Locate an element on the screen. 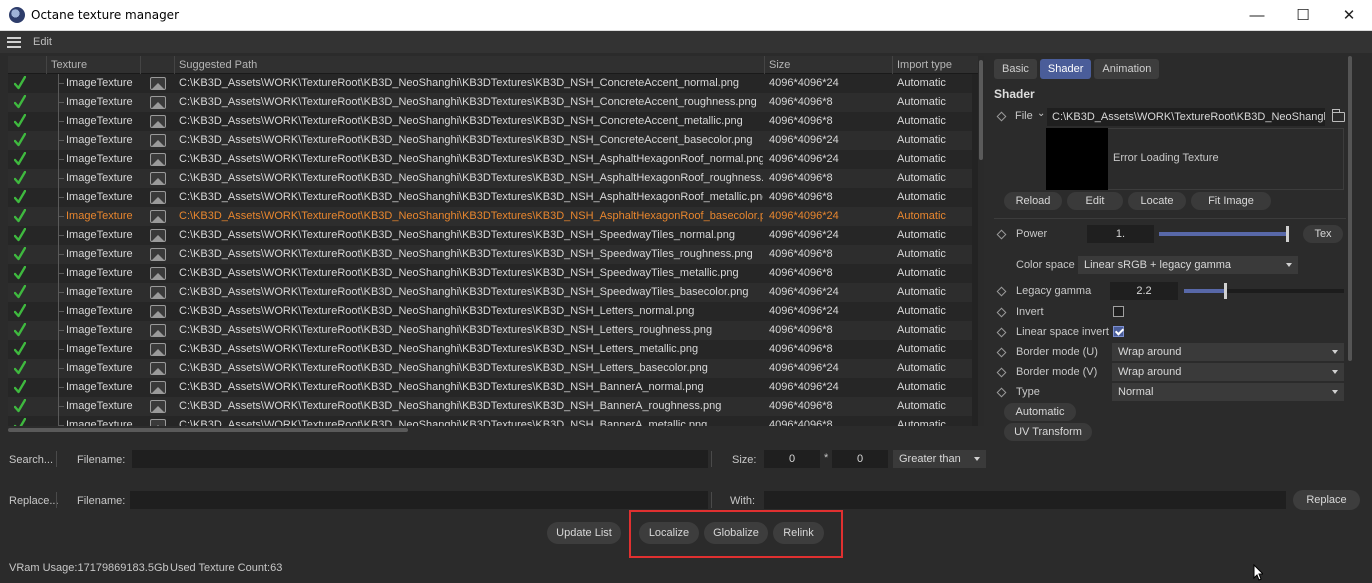  tab-animation: Animation is located at coordinates (1127, 69).